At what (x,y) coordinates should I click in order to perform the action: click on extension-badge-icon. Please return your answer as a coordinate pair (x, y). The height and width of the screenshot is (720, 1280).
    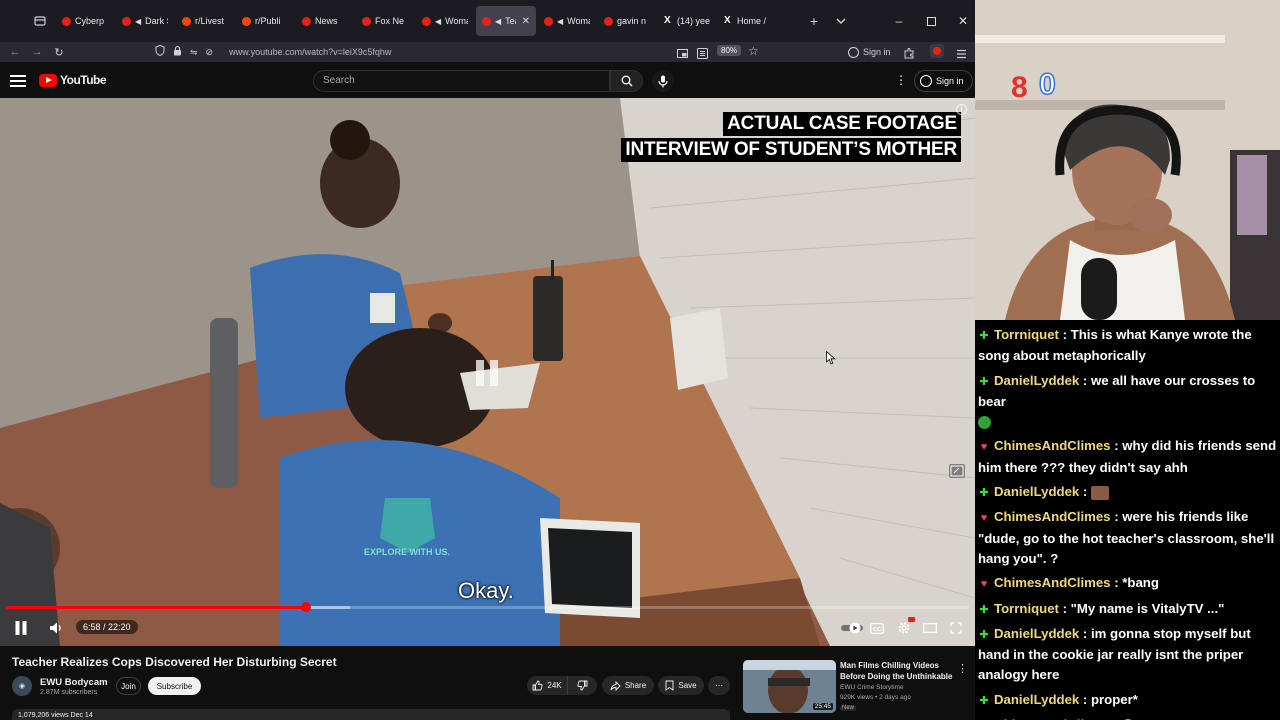
    Looking at the image, I should click on (937, 51).